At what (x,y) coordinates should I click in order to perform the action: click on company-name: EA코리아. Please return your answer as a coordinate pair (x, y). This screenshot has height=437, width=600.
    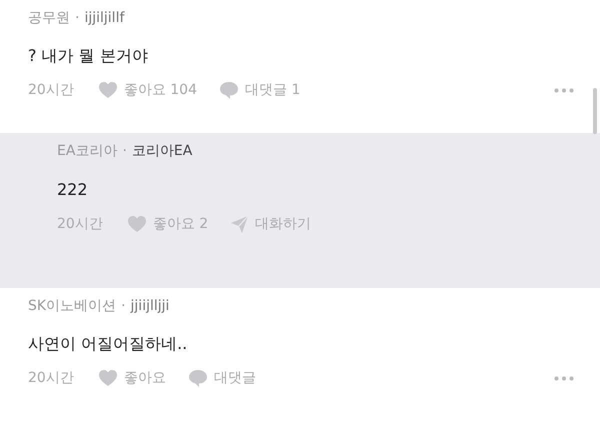
    Looking at the image, I should click on (87, 151).